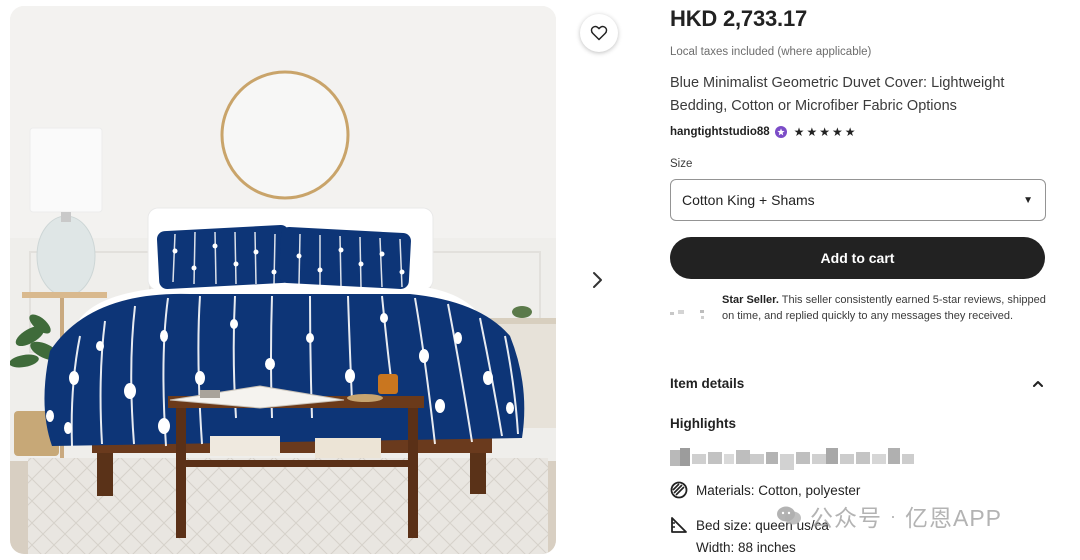 This screenshot has height=560, width=1080. What do you see at coordinates (780, 132) in the screenshot?
I see `star-badge-icon` at bounding box center [780, 132].